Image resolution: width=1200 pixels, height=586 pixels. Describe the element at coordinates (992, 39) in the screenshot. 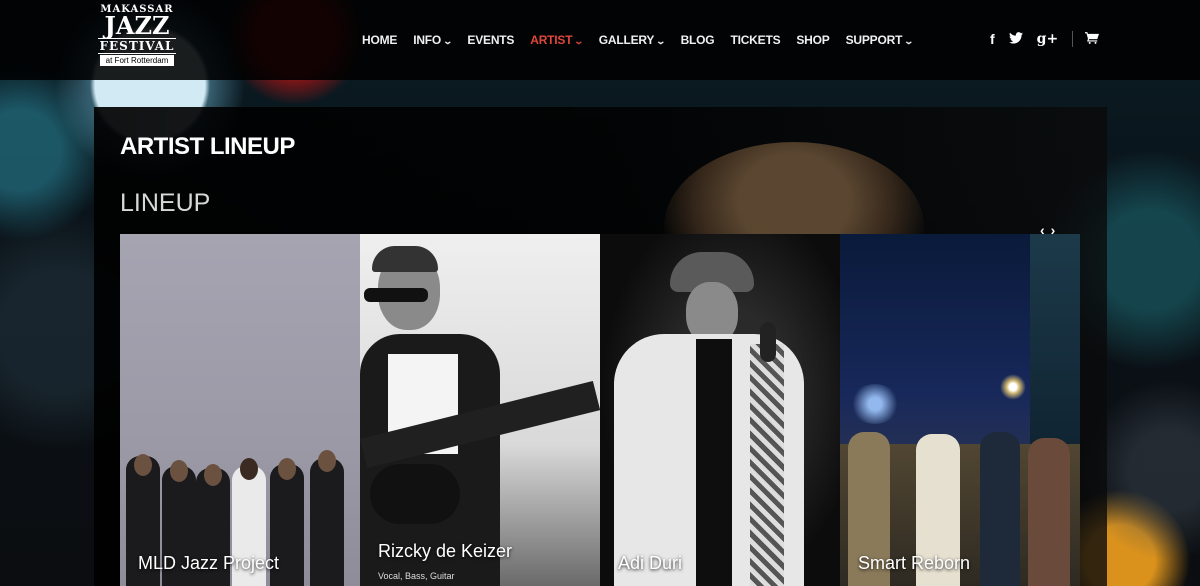

I see `facebook-icon: f` at that location.